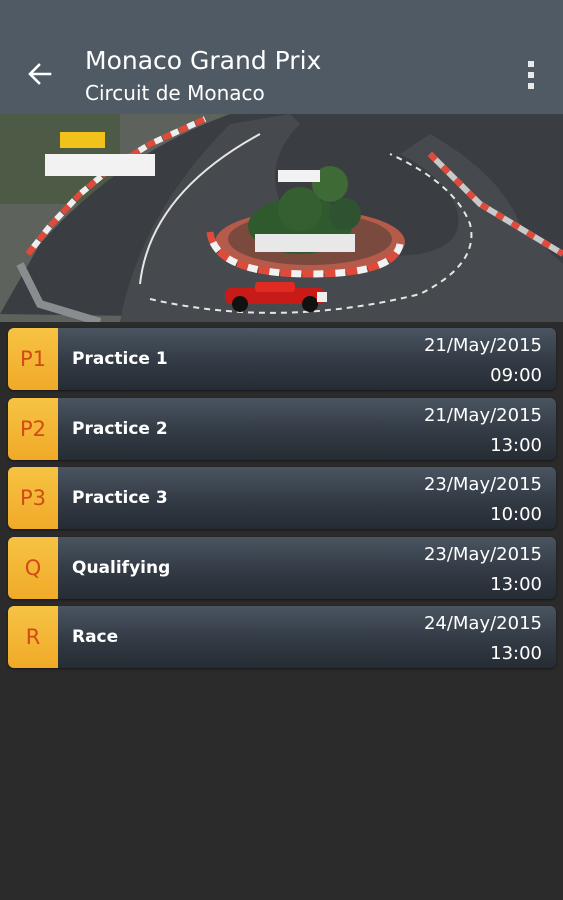  I want to click on arrow-left-icon, so click(40, 74).